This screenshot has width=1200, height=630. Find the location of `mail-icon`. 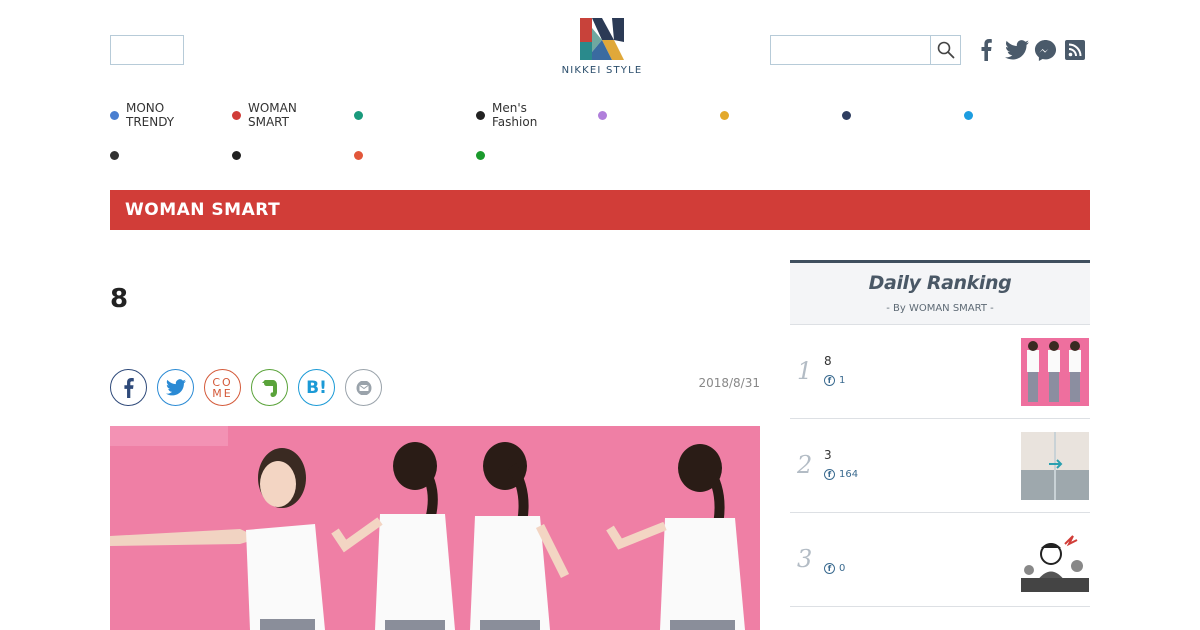

mail-icon is located at coordinates (363, 387).